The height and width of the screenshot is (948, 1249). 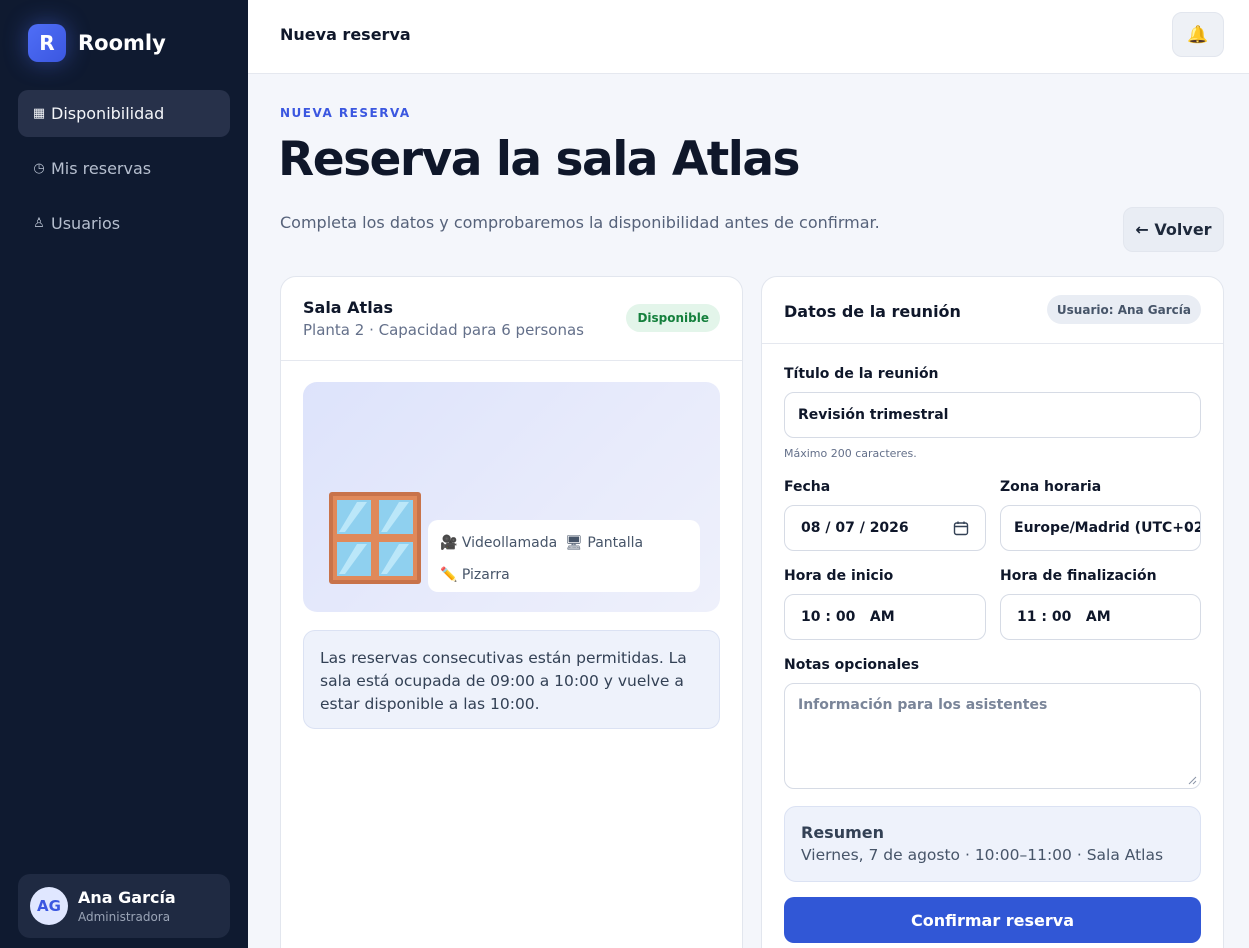 I want to click on room-meta: Planta 2 · Capacidad para 6 personas, so click(x=443, y=330).